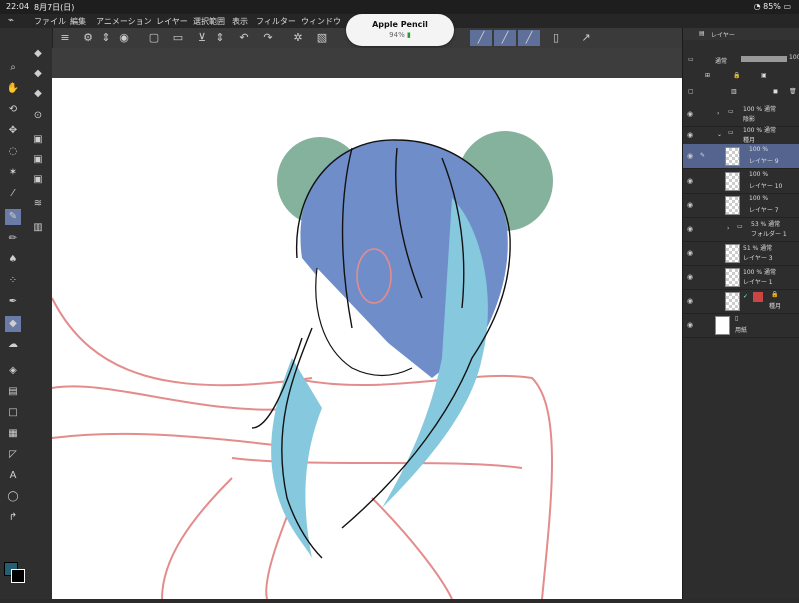 The width and height of the screenshot is (799, 603). Describe the element at coordinates (13, 497) in the screenshot. I see `balloon-icon: ◯` at that location.